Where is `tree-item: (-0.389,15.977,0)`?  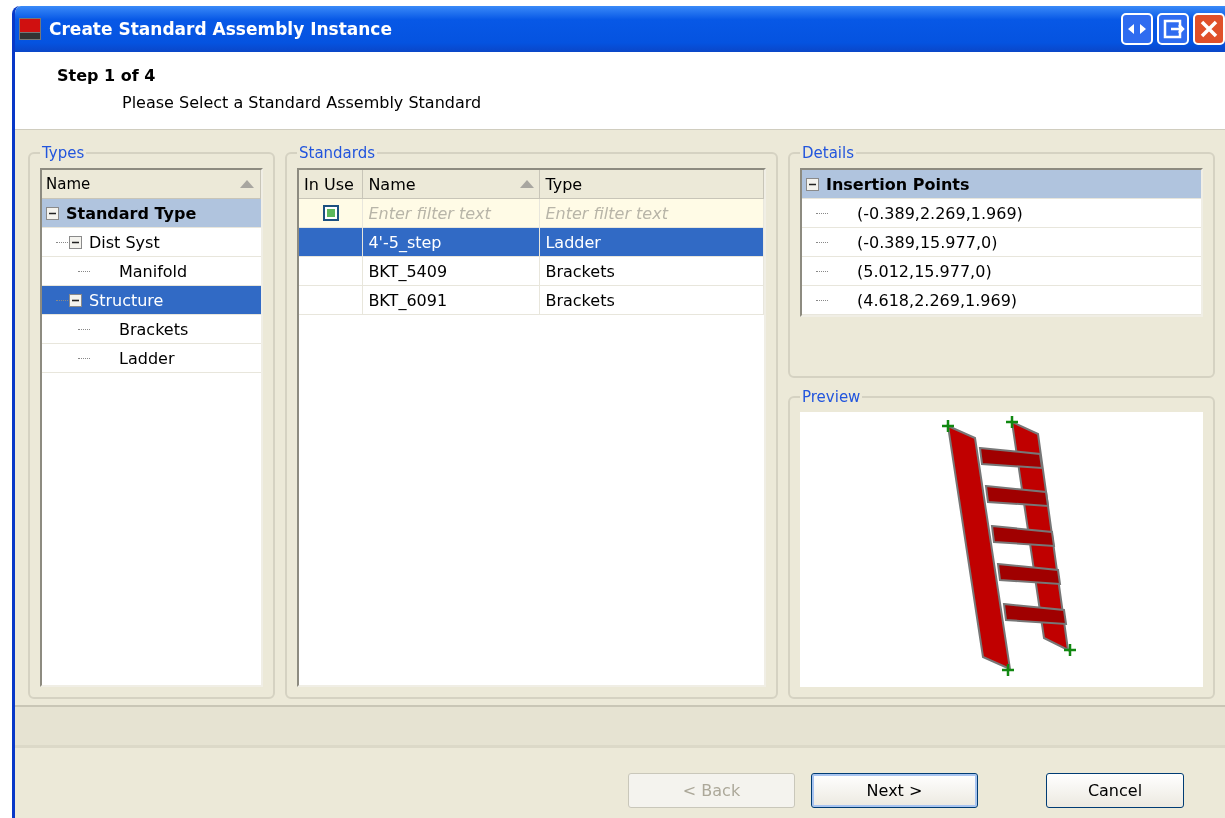
tree-item: (-0.389,15.977,0) is located at coordinates (1001, 242).